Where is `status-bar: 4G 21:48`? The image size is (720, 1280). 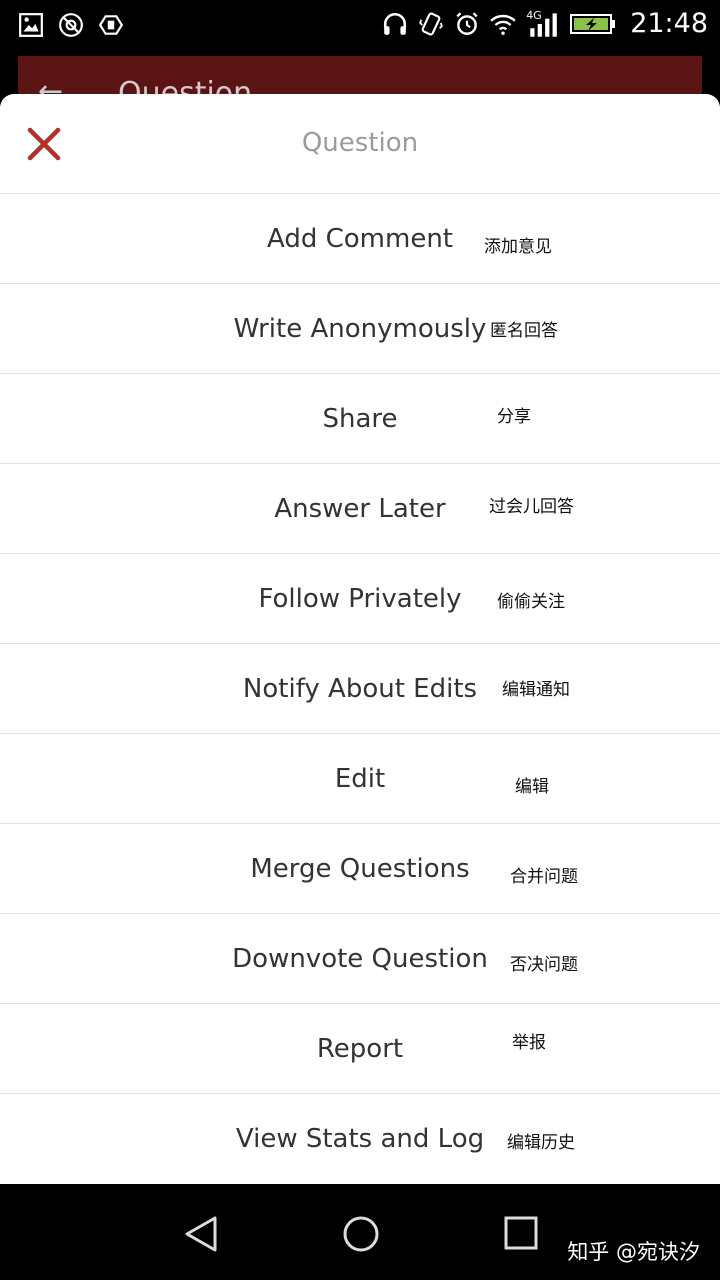
status-bar: 4G 21:48 is located at coordinates (360, 26).